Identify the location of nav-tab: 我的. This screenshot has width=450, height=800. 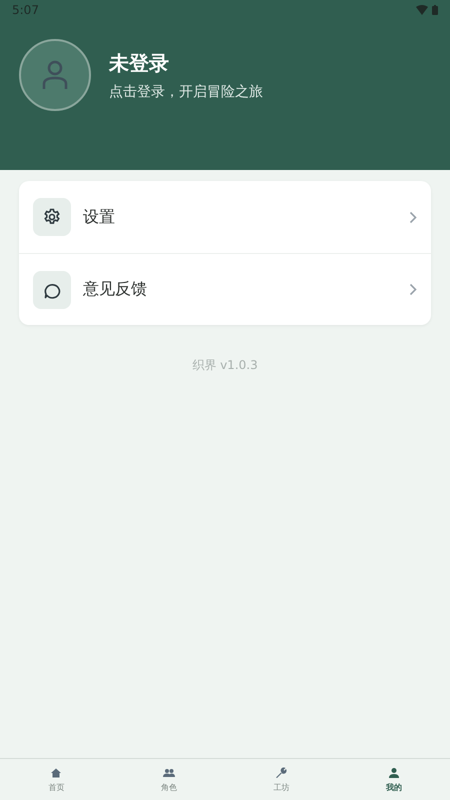
(394, 779).